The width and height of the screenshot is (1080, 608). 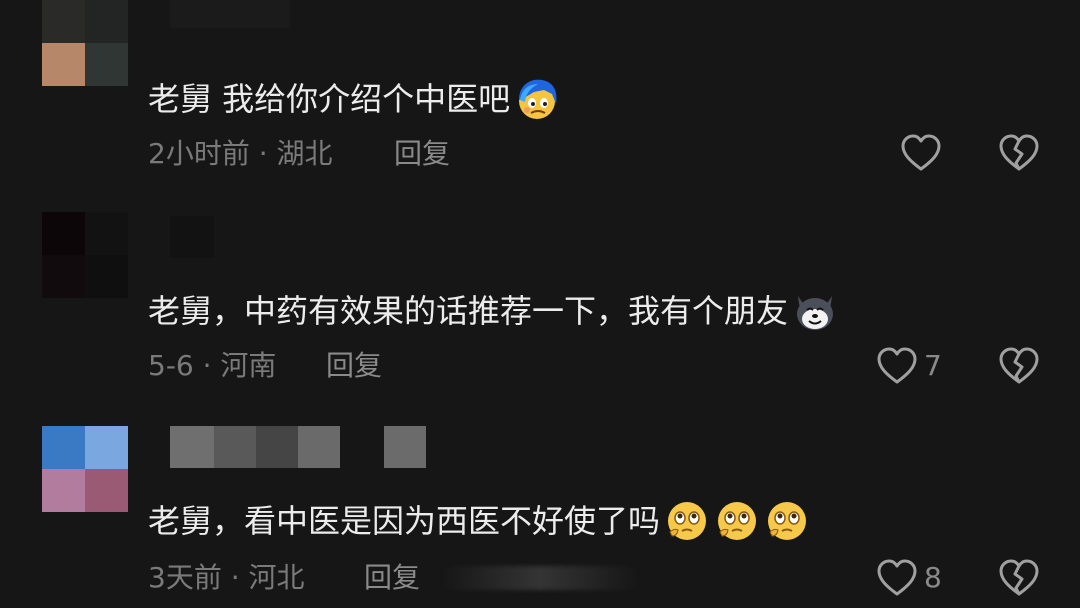 I want to click on like-count: 8, so click(x=933, y=577).